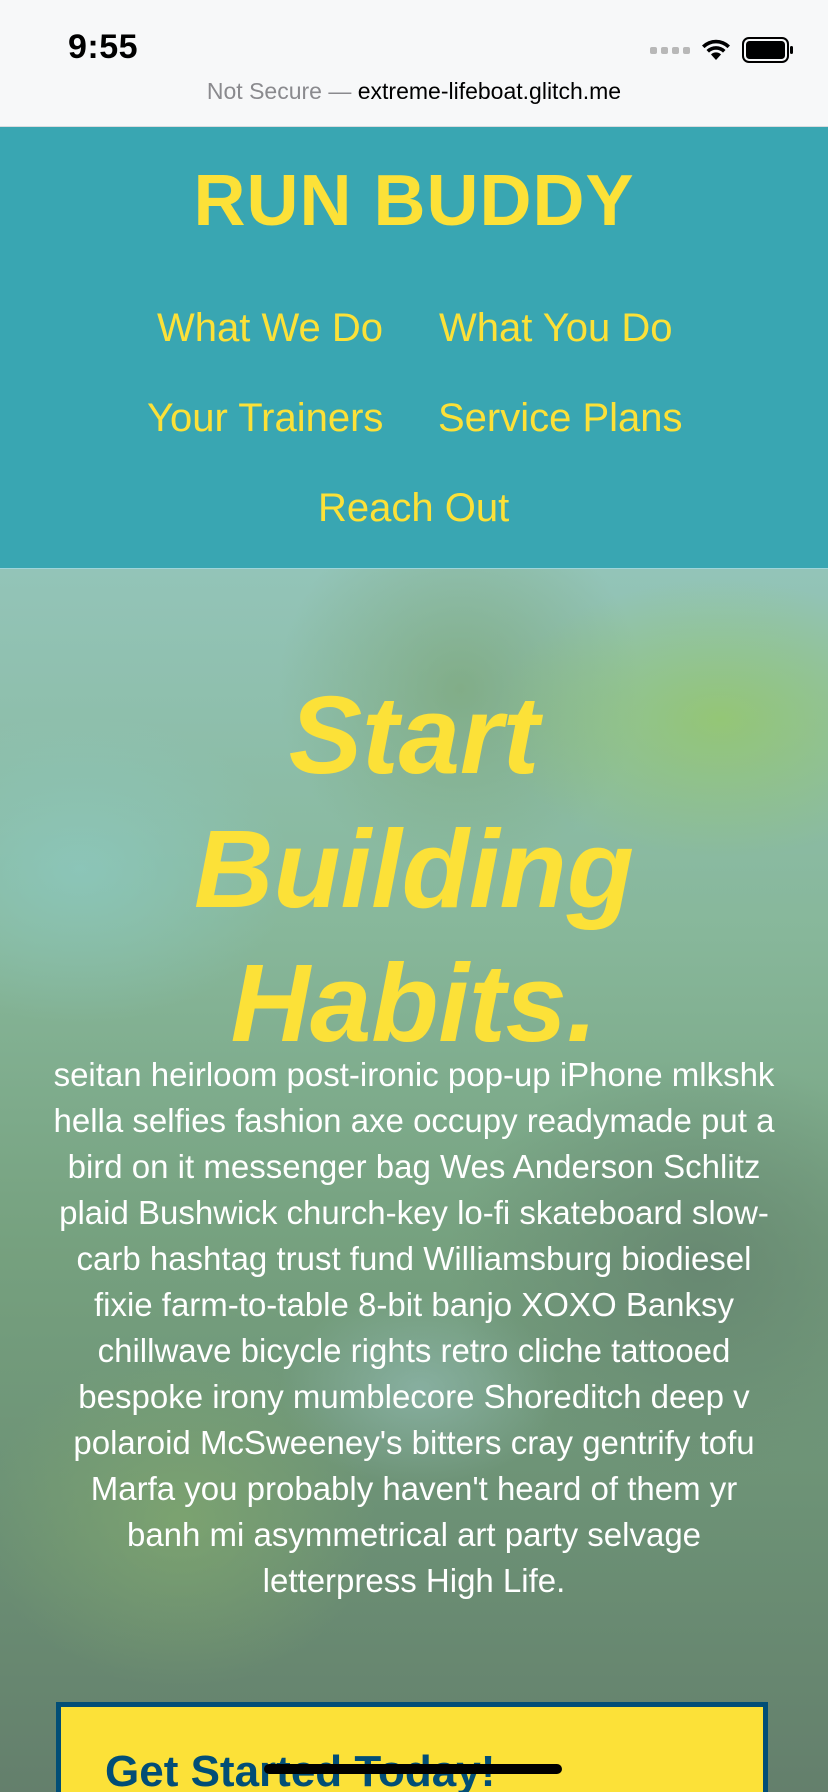  What do you see at coordinates (412, 1747) in the screenshot?
I see `get-started-form: Get Started Today!` at bounding box center [412, 1747].